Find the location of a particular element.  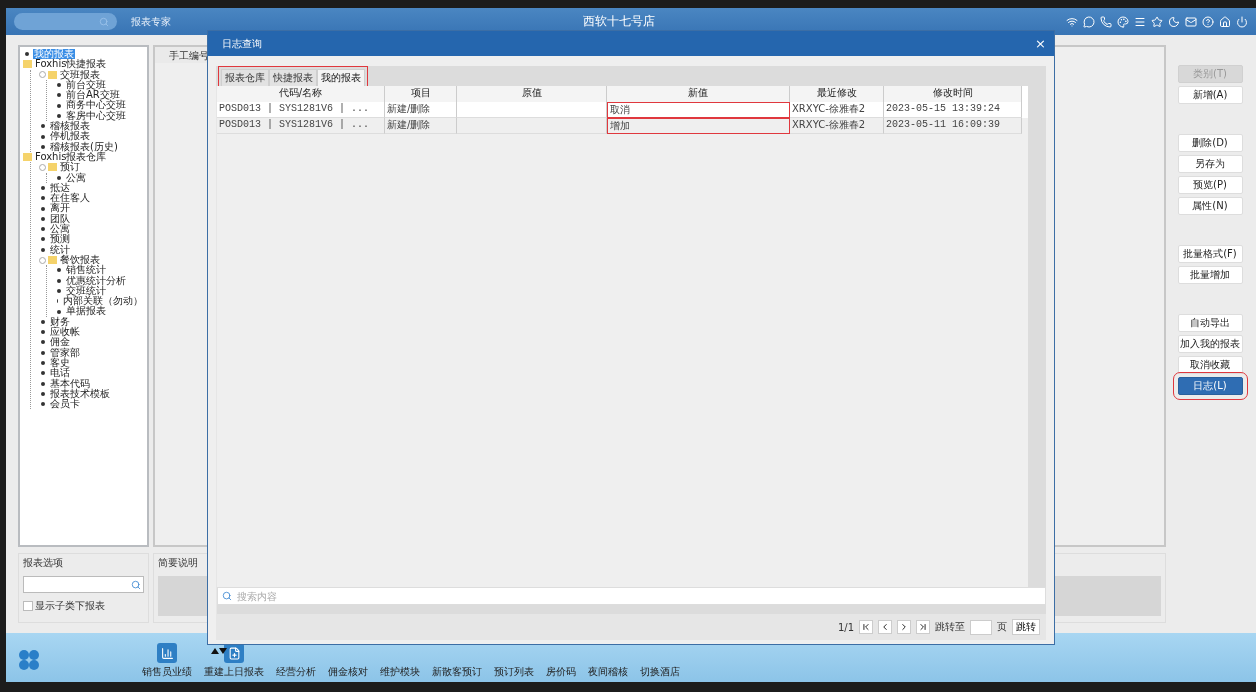

previous-icon is located at coordinates (885, 627).